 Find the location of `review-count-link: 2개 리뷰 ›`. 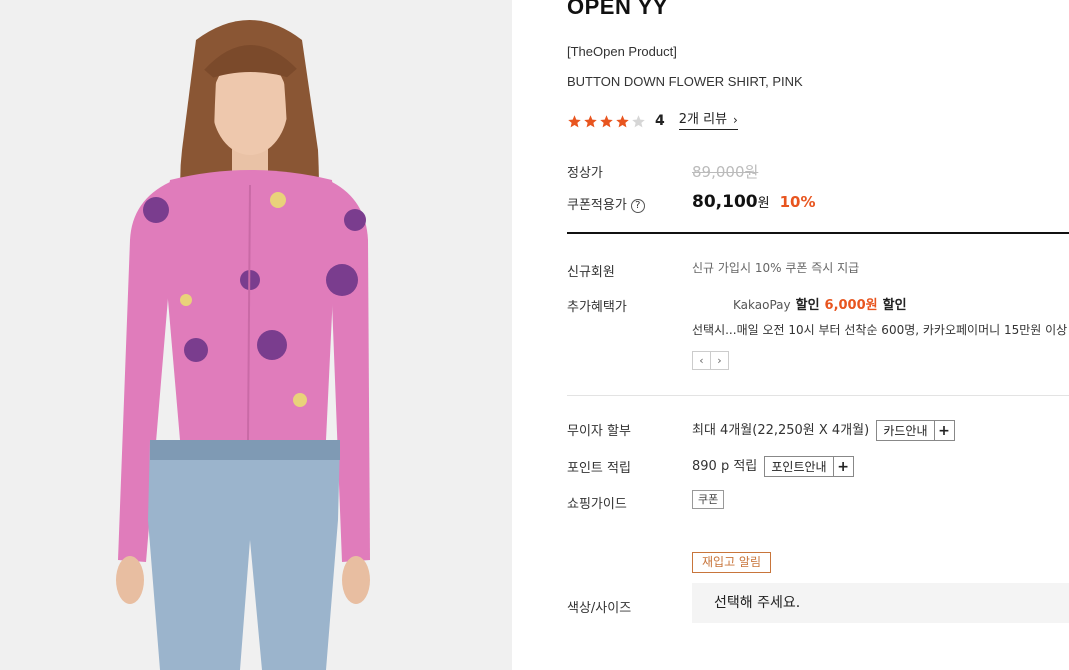

review-count-link: 2개 리뷰 › is located at coordinates (708, 121).